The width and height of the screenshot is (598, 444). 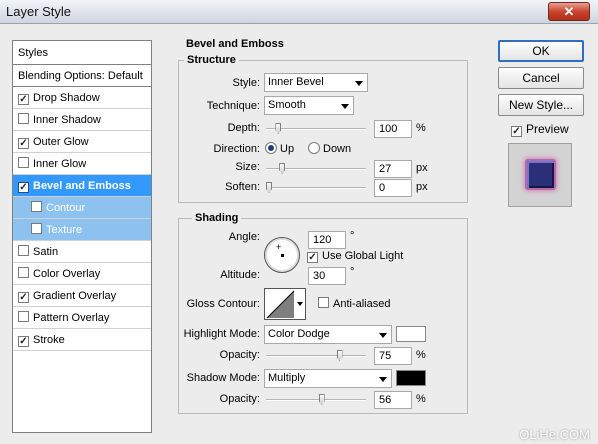 I want to click on style-item-drop-shadow: ✓ Drop Shadow, so click(x=82, y=98).